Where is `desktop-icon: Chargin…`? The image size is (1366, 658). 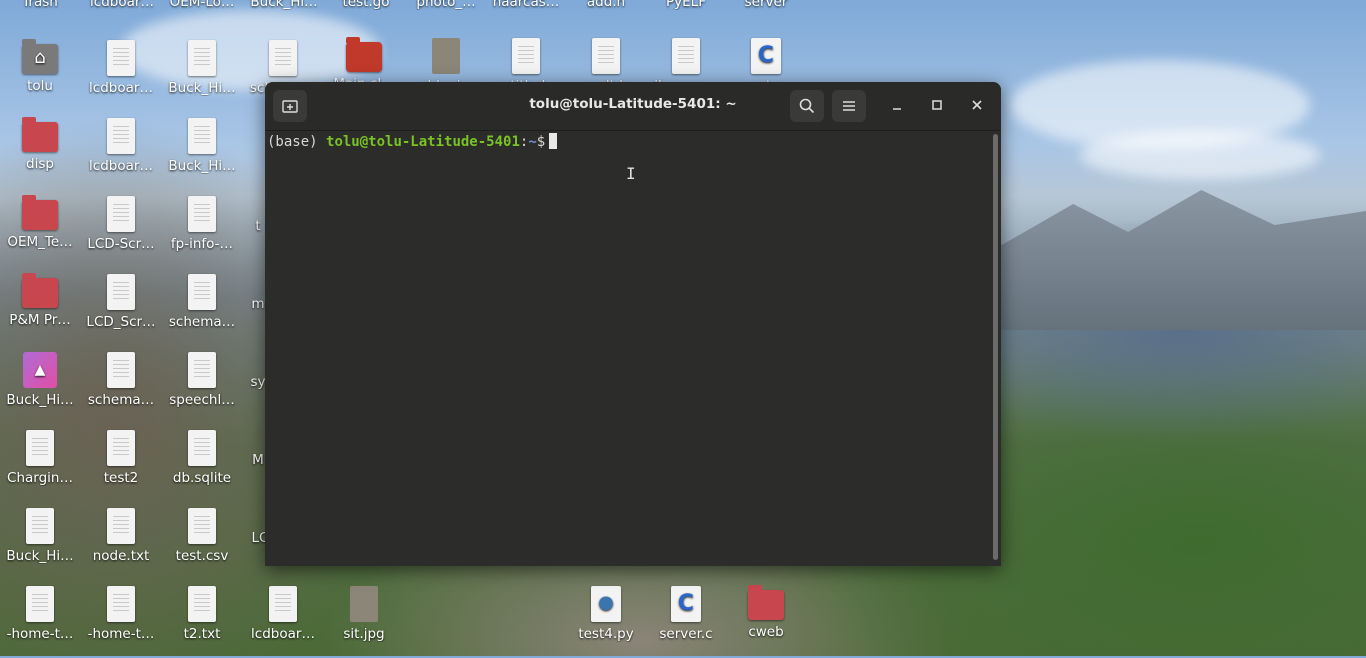 desktop-icon: Chargin… is located at coordinates (40, 466).